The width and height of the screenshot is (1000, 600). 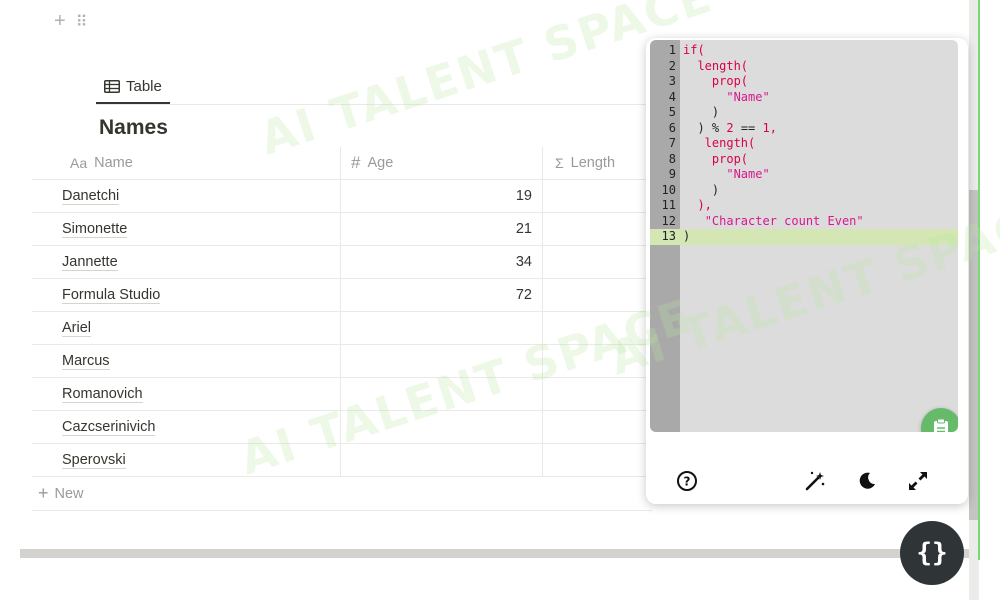 I want to click on add-block-icon: +, so click(x=60, y=23).